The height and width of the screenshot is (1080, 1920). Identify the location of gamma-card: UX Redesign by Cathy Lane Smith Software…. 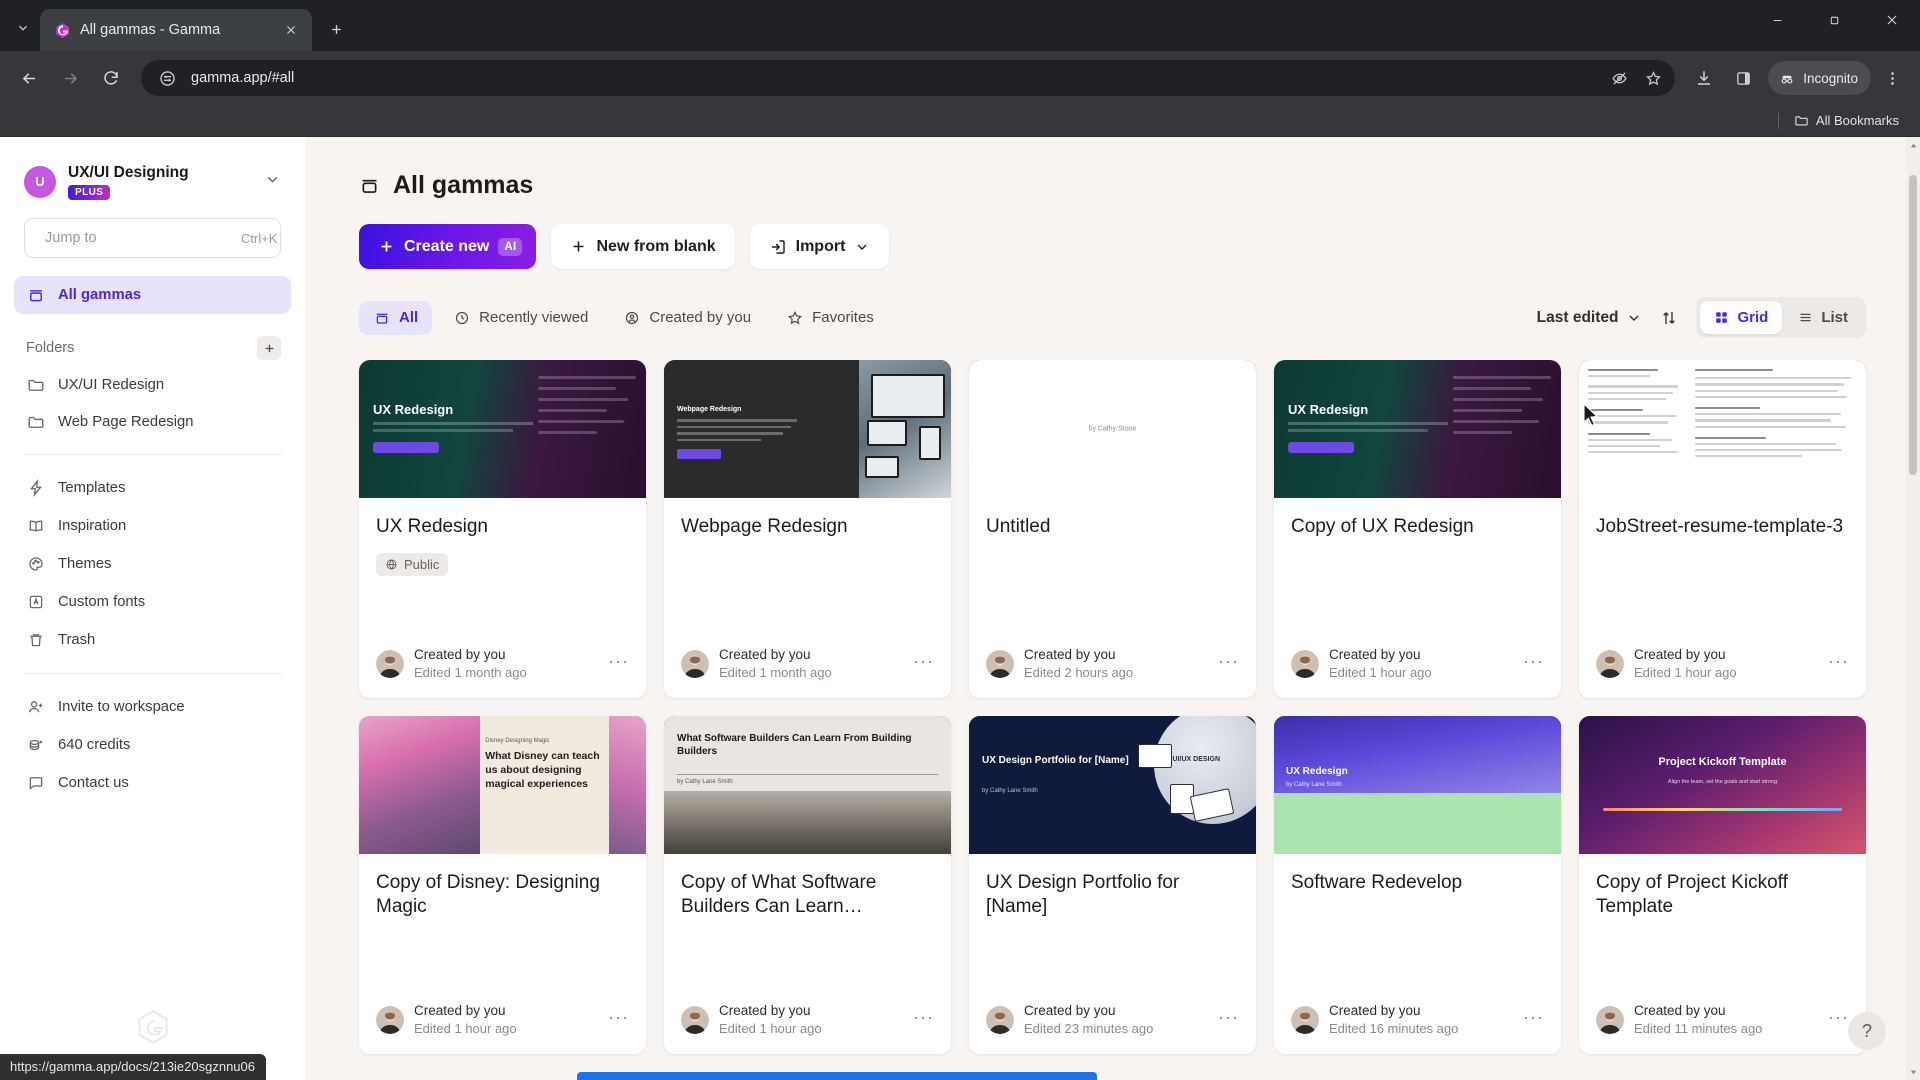
(1417, 885).